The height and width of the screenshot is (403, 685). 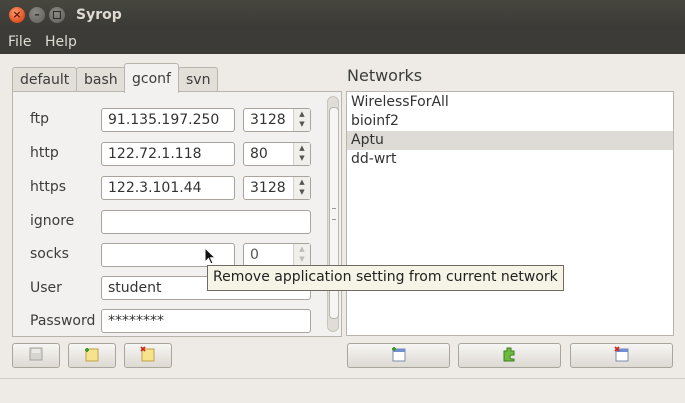 What do you see at coordinates (268, 120) in the screenshot?
I see `ftp-port-value: 3128` at bounding box center [268, 120].